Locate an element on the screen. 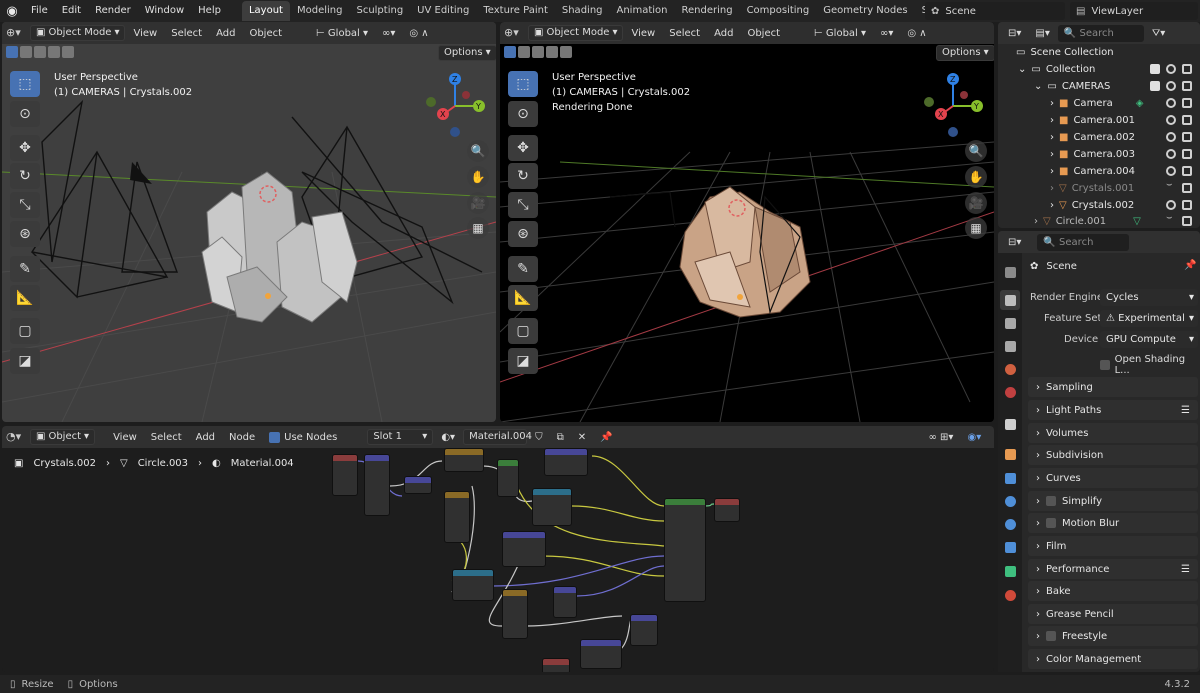 Image resolution: width=1200 pixels, height=693 pixels. node-mapping is located at coordinates (377, 485).